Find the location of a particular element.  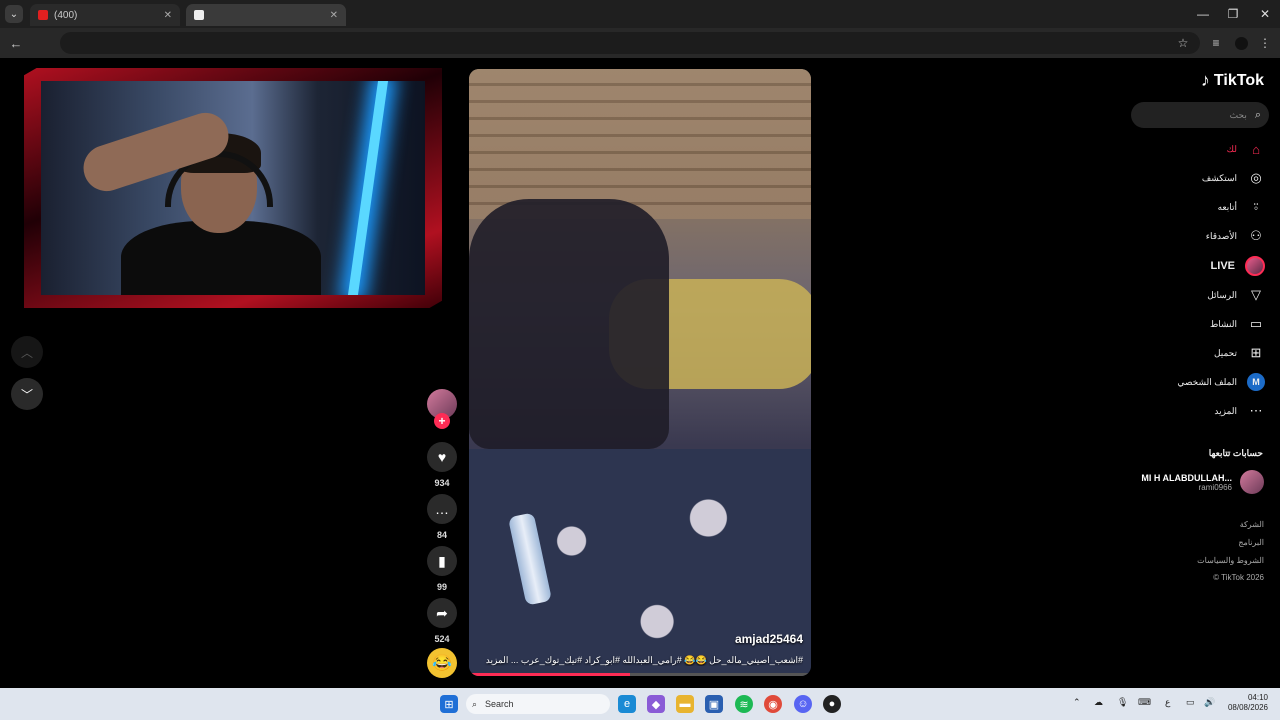

next-video-button: ﹀ is located at coordinates (27, 394).